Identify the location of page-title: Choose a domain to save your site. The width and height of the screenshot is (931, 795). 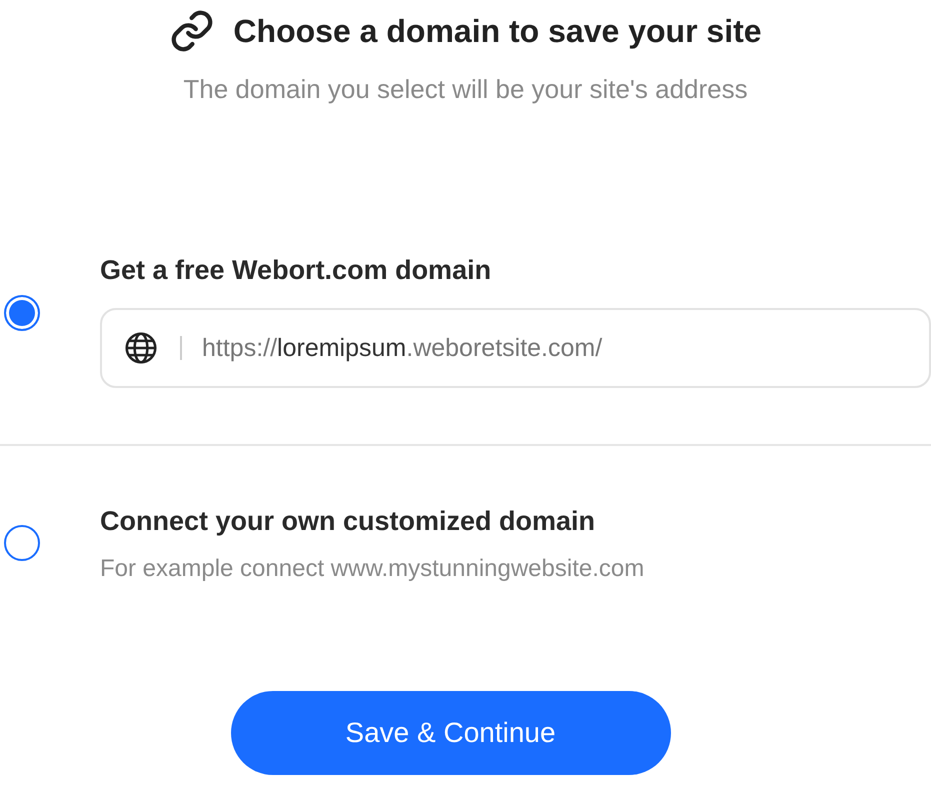
(497, 31).